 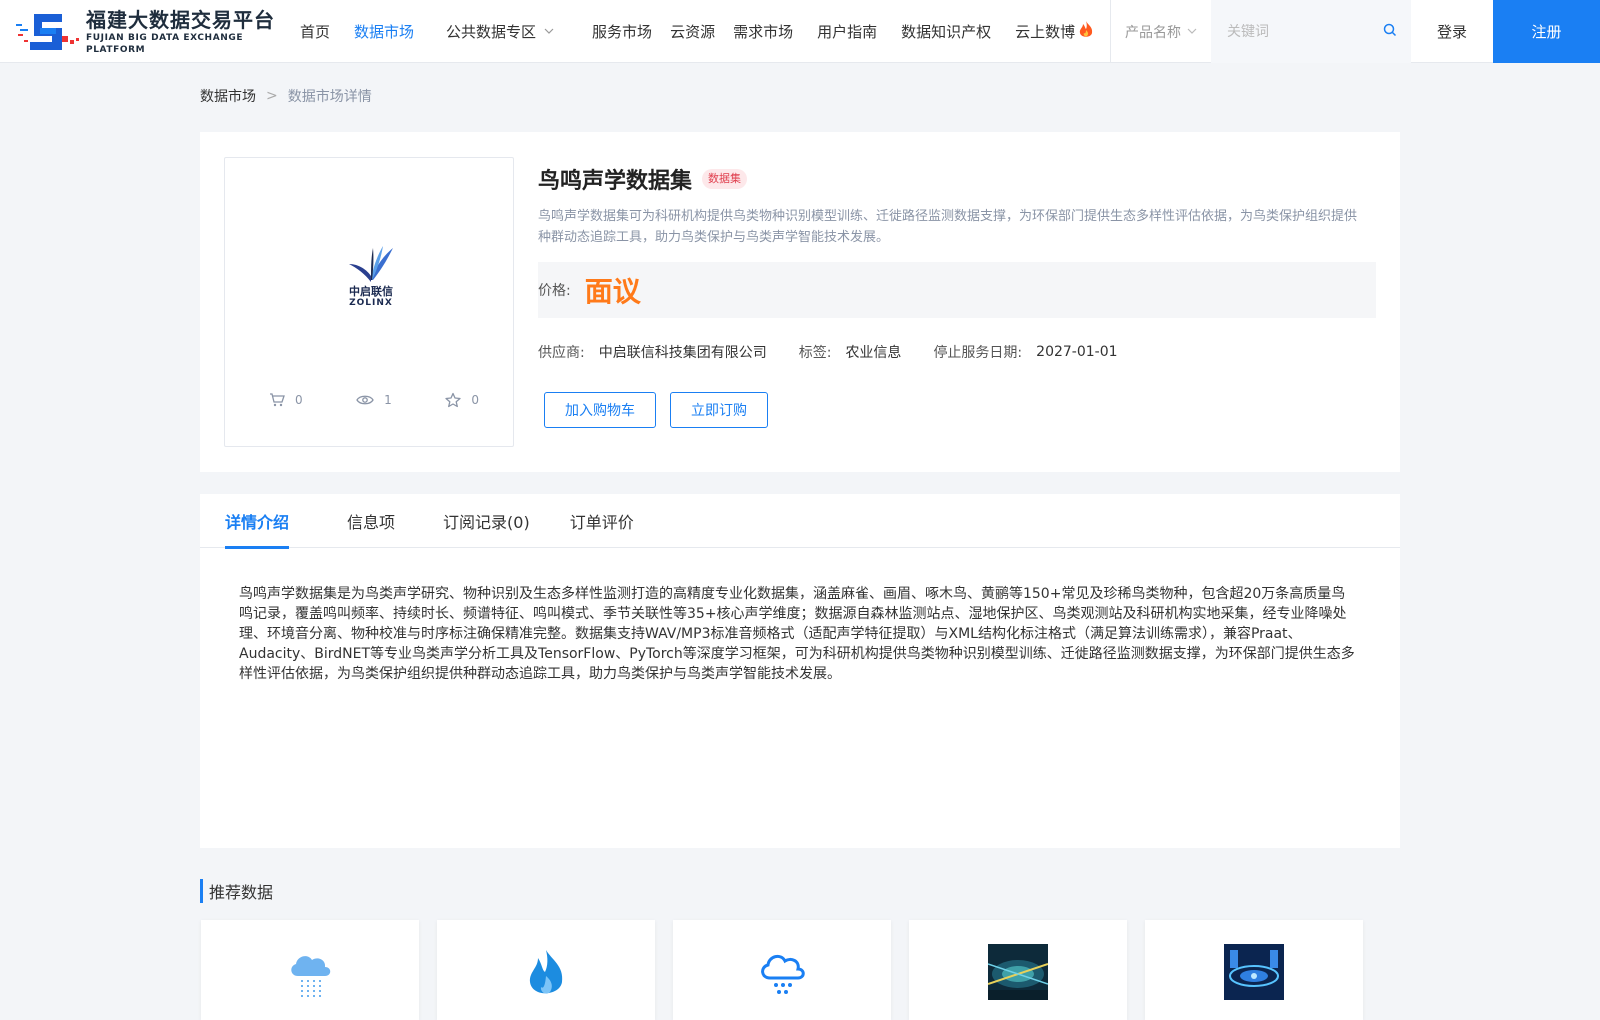 I want to click on register-button: 注册, so click(x=1546, y=31).